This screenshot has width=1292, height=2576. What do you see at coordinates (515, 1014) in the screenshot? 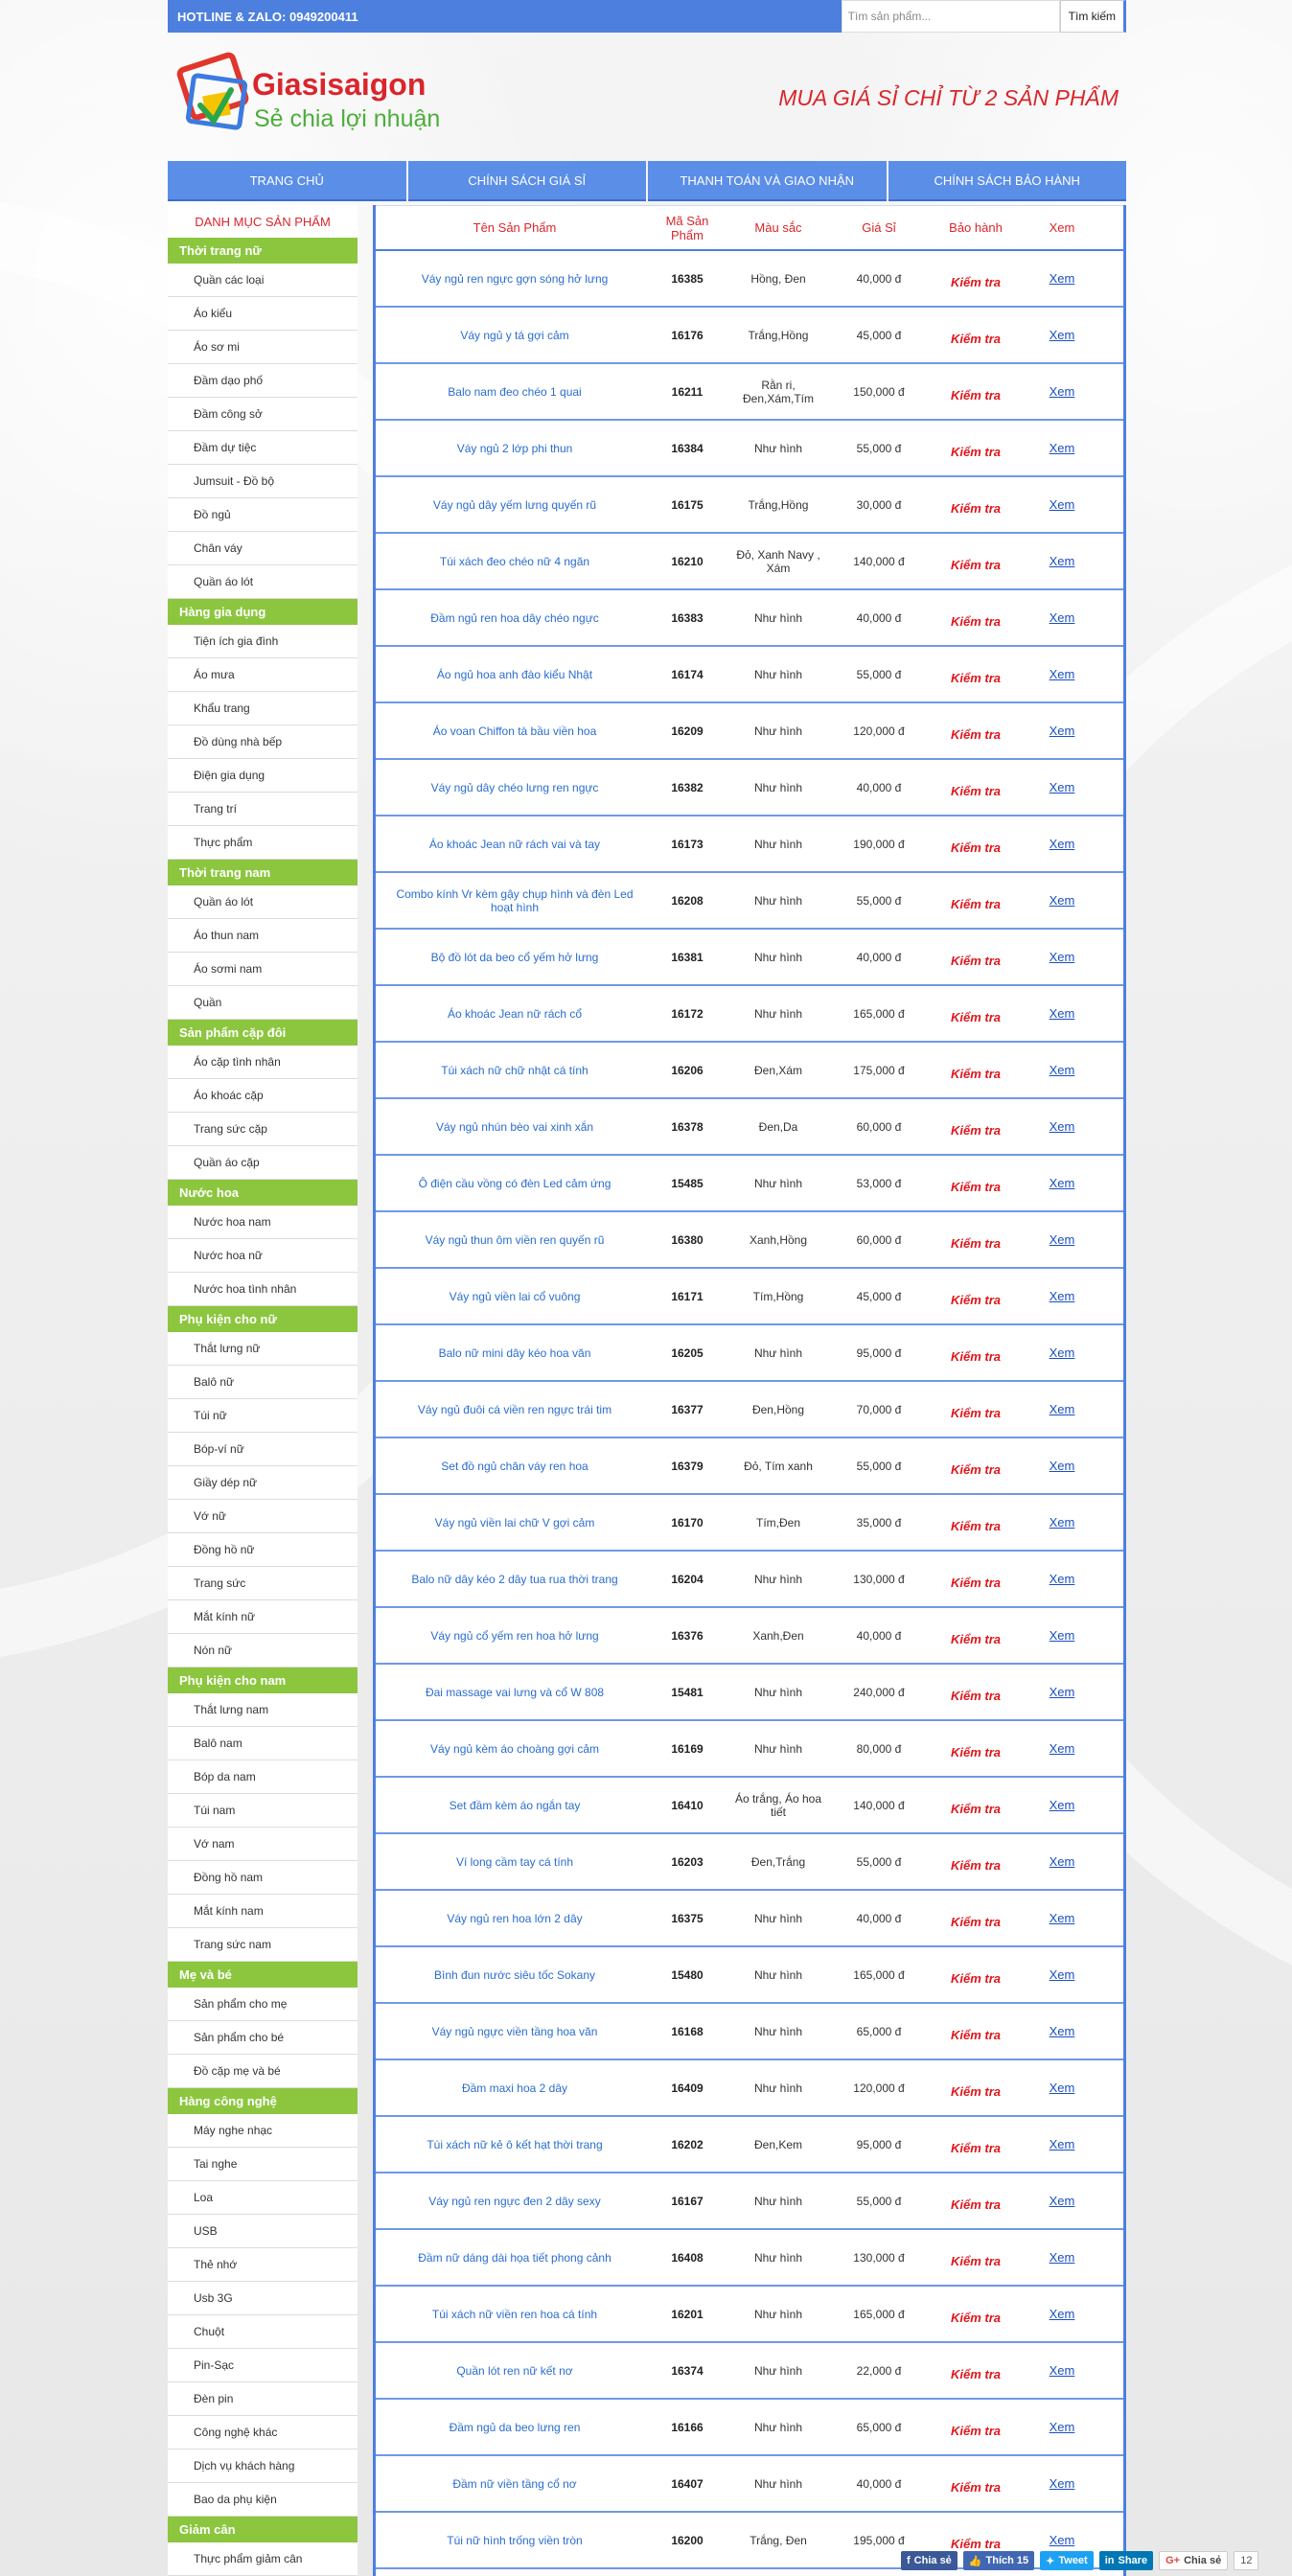
I see `product-name-link: Áo khoác Jean nữ rách cổ` at bounding box center [515, 1014].